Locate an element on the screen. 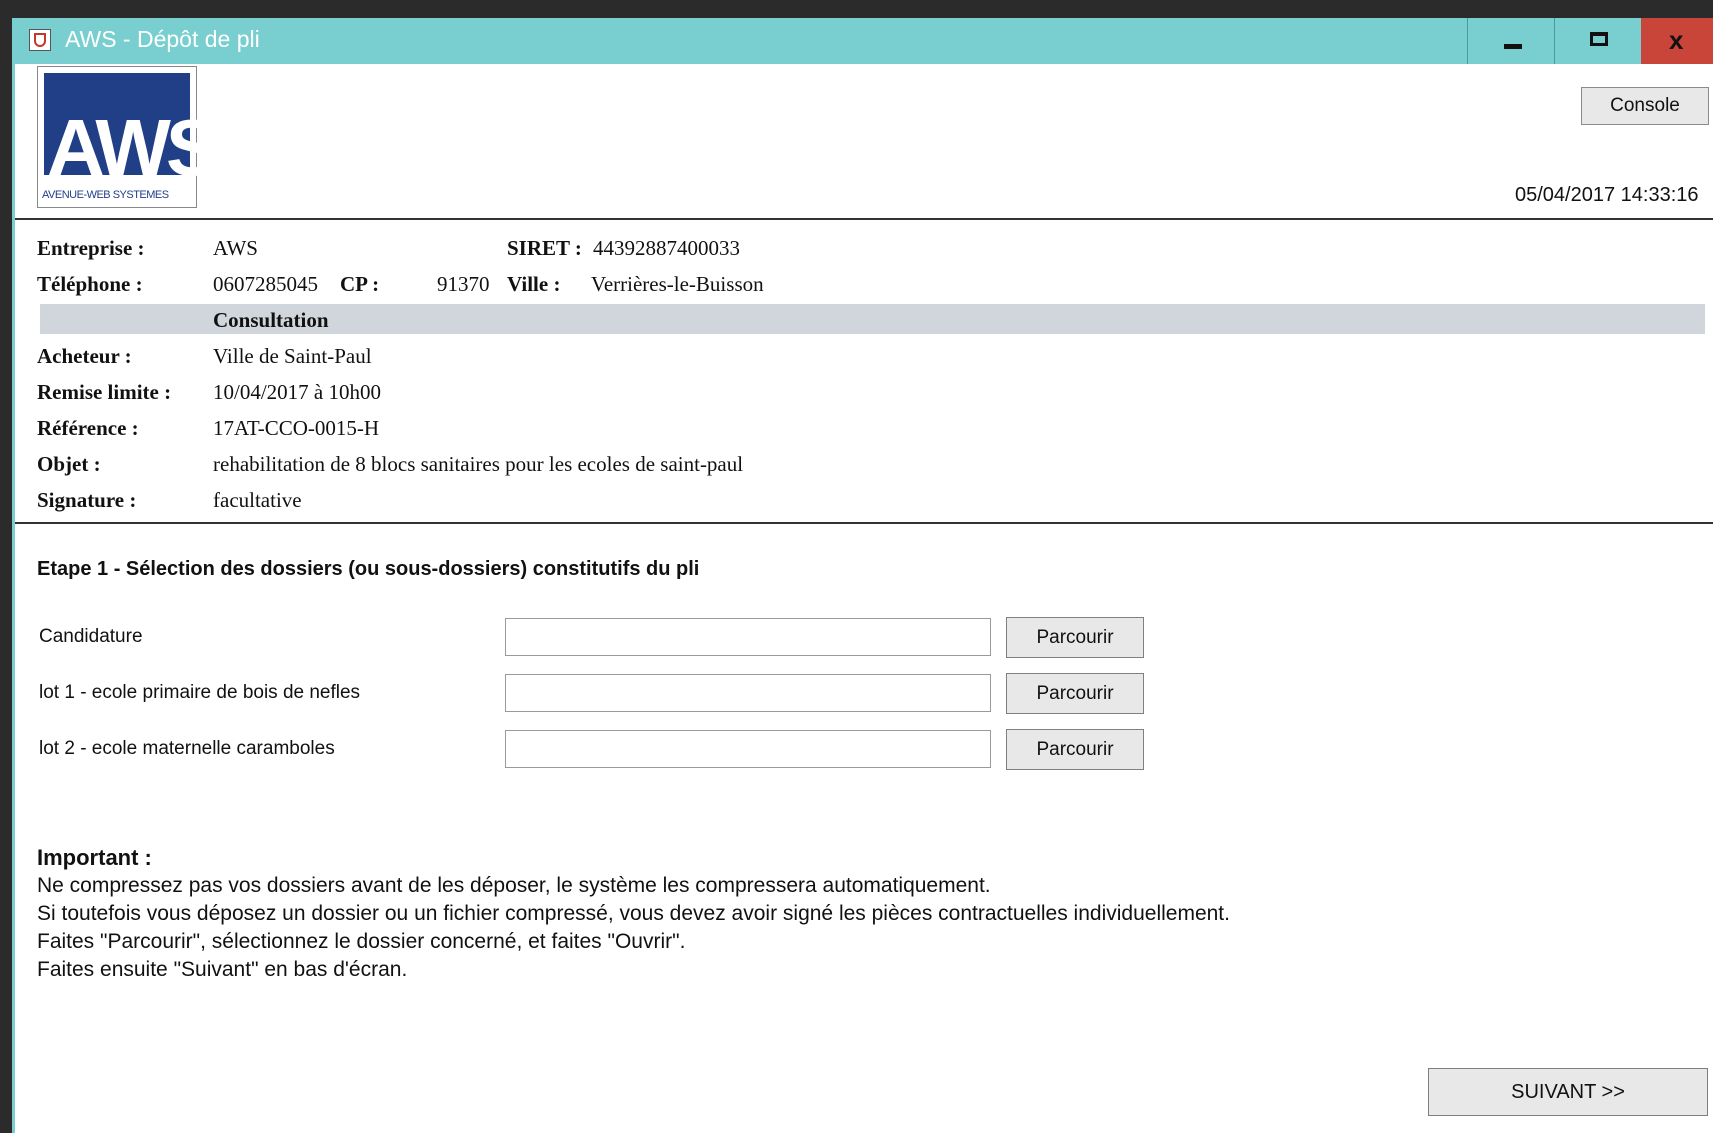 The image size is (1713, 1133). logo-text: AWS is located at coordinates (133, 147).